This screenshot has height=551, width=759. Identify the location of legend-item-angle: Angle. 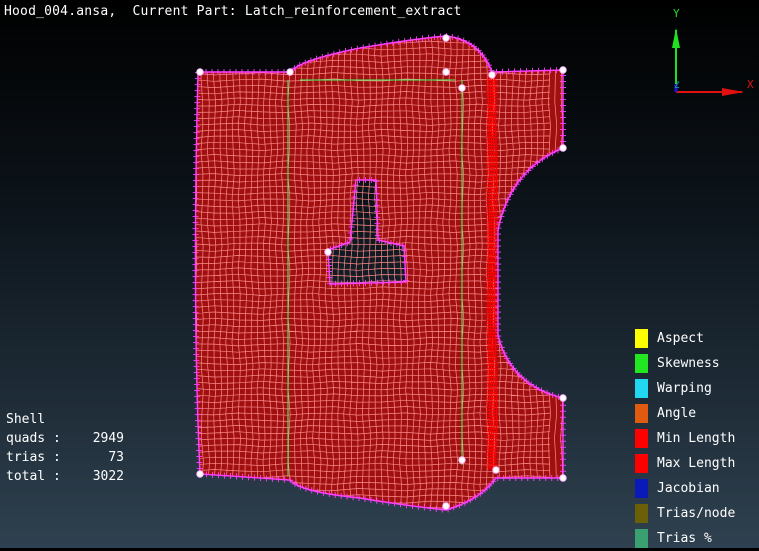
(685, 413).